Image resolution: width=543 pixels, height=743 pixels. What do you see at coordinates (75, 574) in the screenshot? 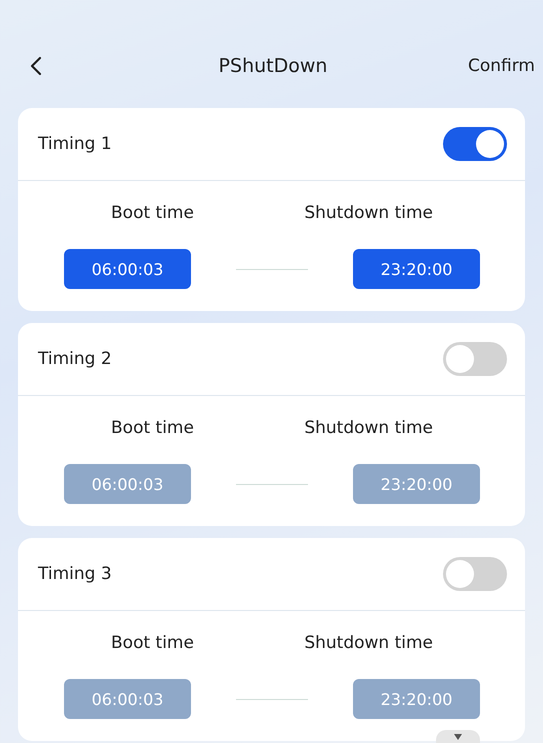
I see `timing-label: Timing 3` at bounding box center [75, 574].